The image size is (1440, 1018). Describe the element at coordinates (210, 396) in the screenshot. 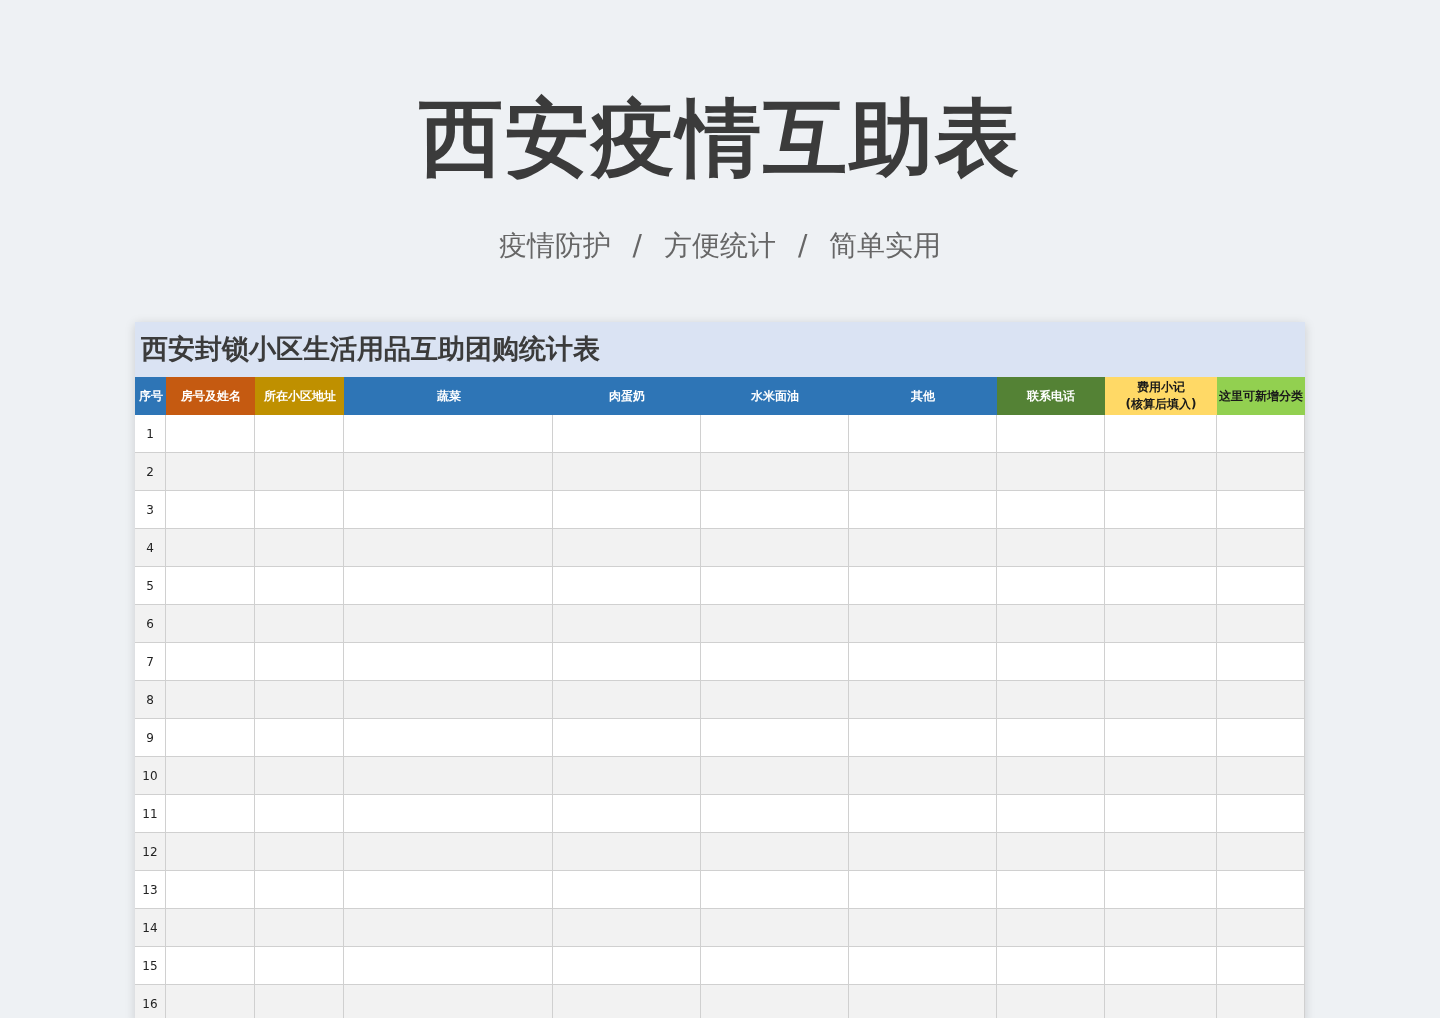

I see `column-header: 房号及姓名` at that location.